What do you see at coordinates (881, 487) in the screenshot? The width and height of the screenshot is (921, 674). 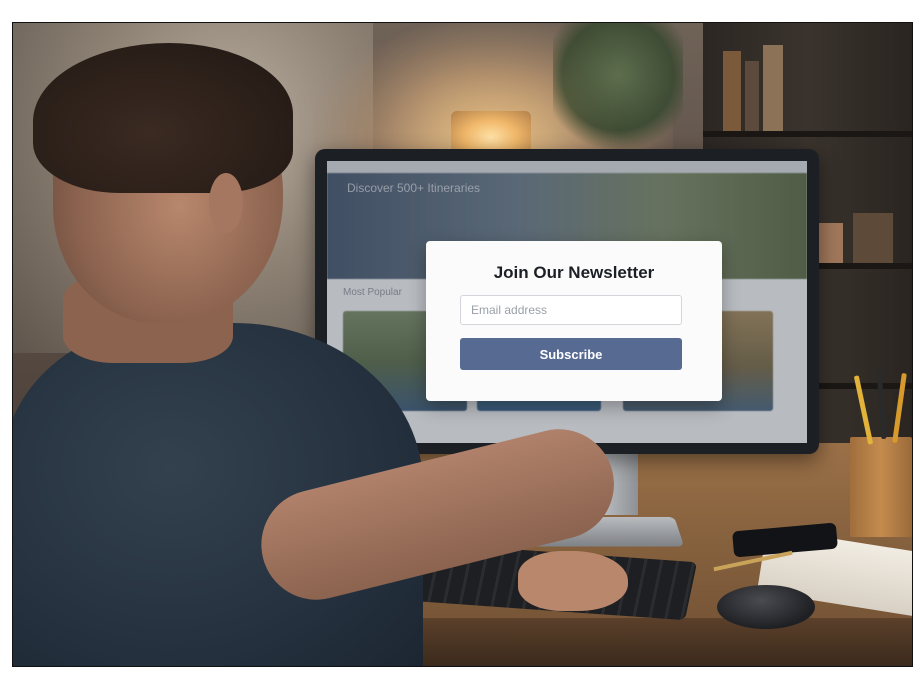 I see `pencil-holder` at bounding box center [881, 487].